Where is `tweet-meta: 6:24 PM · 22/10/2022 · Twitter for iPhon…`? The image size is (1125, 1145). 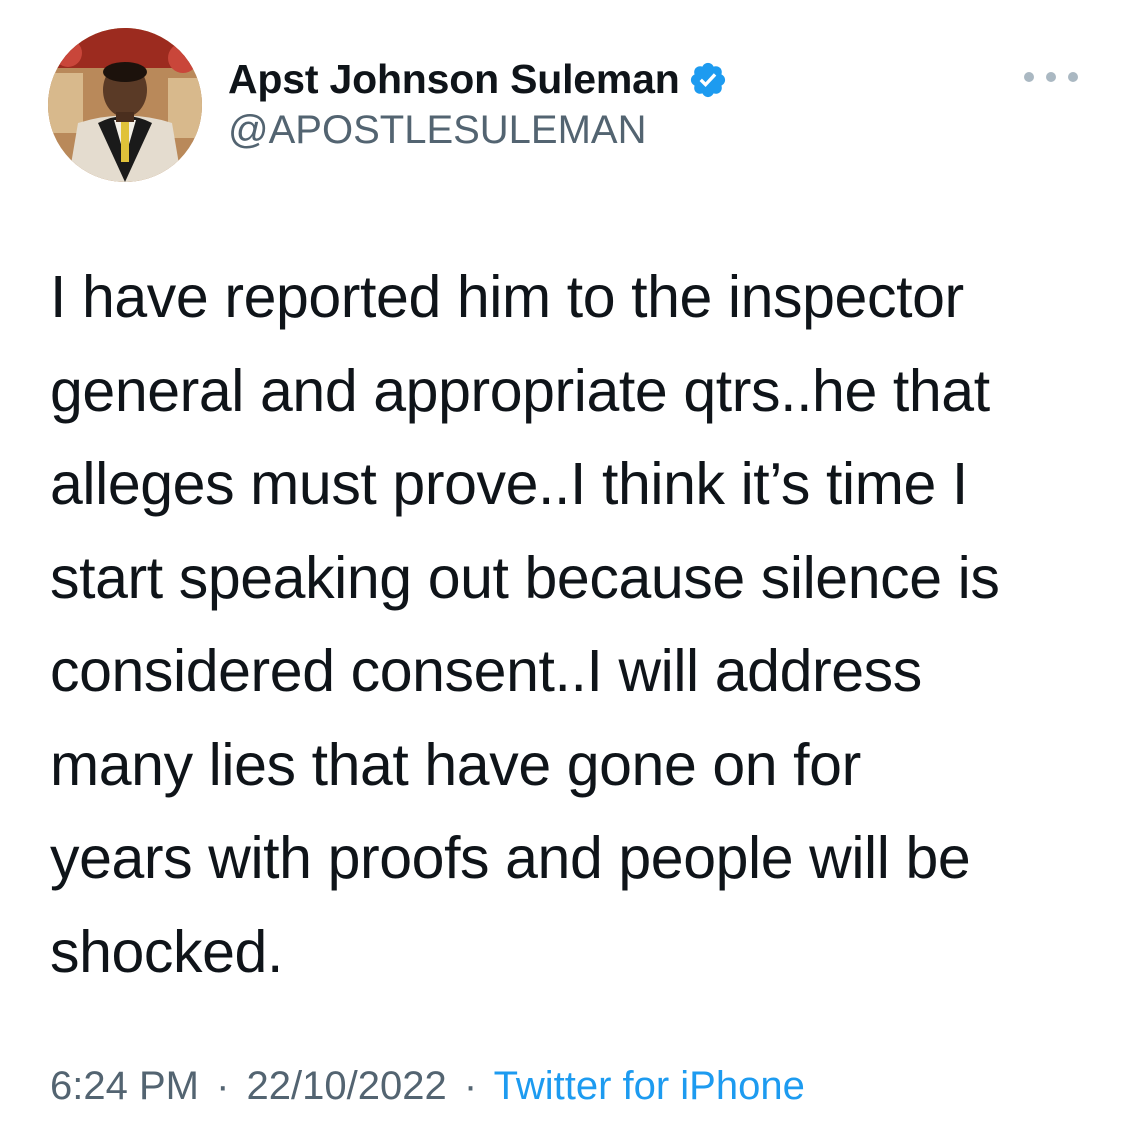 tweet-meta: 6:24 PM · 22/10/2022 · Twitter for iPhon… is located at coordinates (427, 1086).